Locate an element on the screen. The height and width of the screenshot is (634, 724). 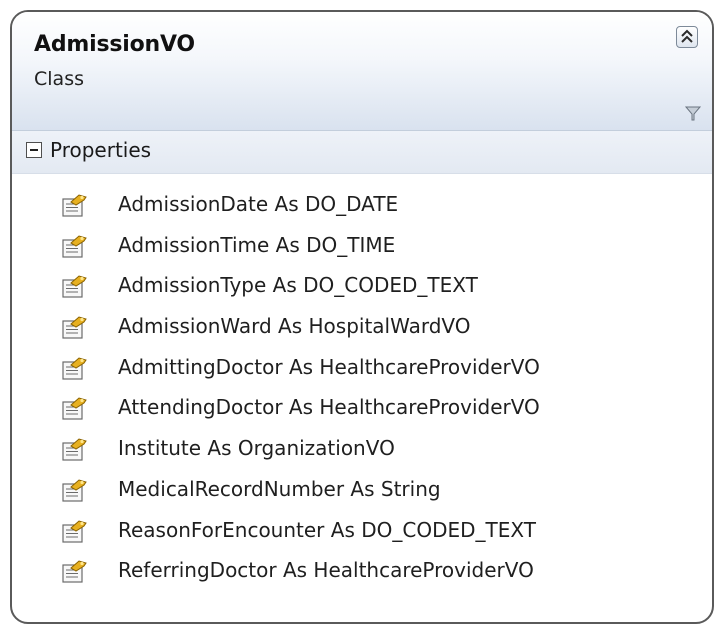
property-label: ReferringDoctor As HealthcareProviderVO is located at coordinates (326, 570).